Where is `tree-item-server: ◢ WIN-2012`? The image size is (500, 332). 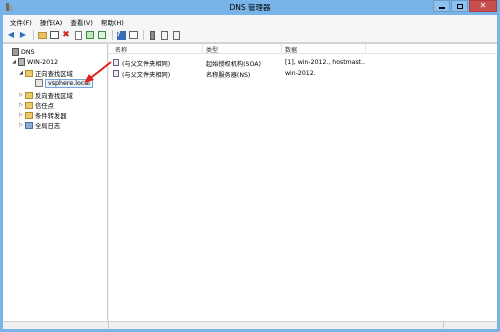 tree-item-server: ◢ WIN-2012 is located at coordinates (34, 62).